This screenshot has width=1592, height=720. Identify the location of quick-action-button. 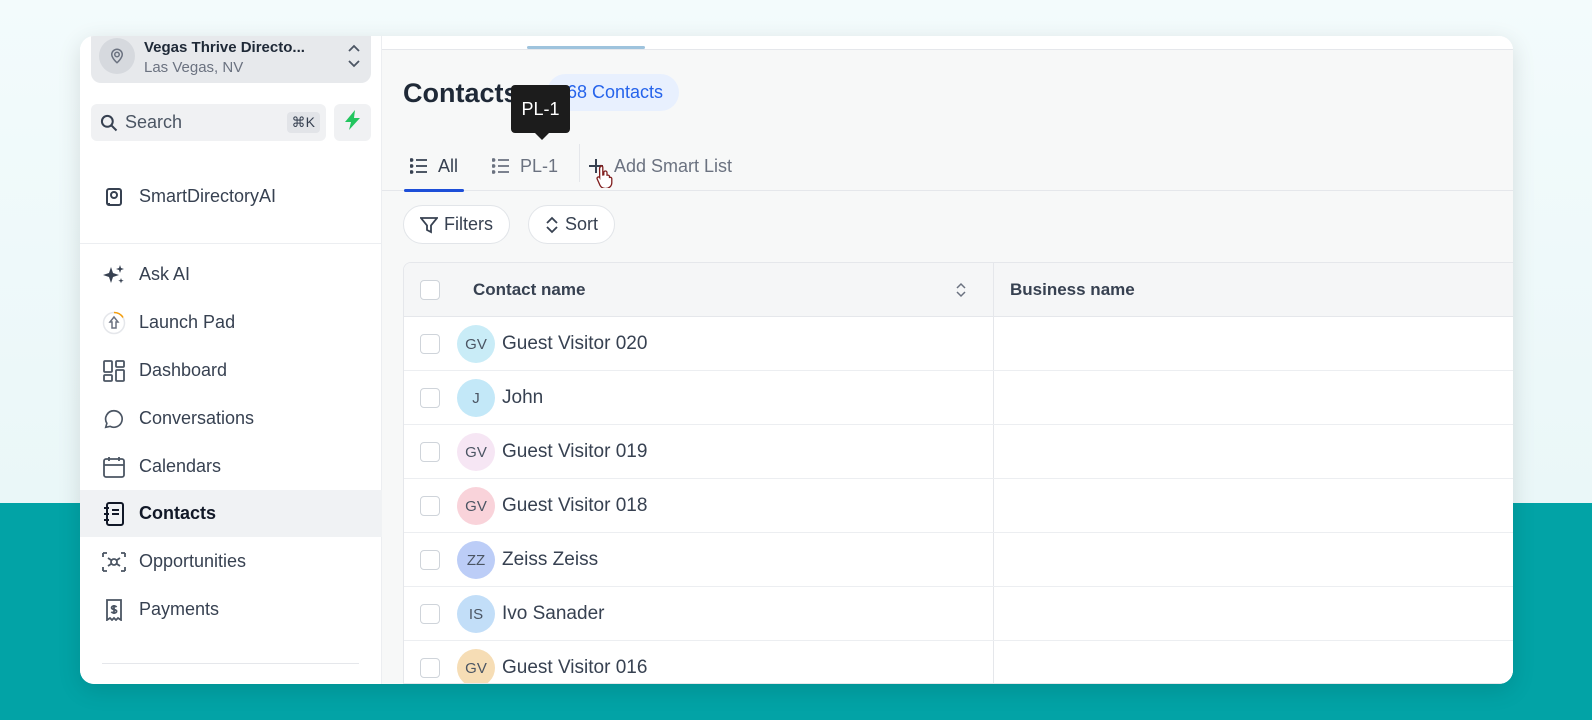
(352, 122).